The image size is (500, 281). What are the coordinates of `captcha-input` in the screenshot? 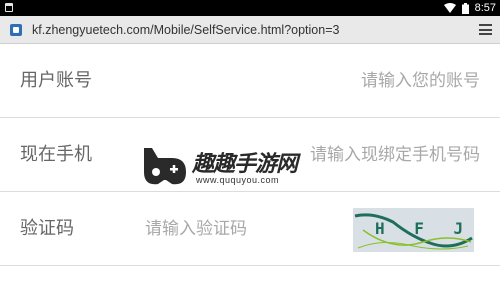 It's located at (240, 229).